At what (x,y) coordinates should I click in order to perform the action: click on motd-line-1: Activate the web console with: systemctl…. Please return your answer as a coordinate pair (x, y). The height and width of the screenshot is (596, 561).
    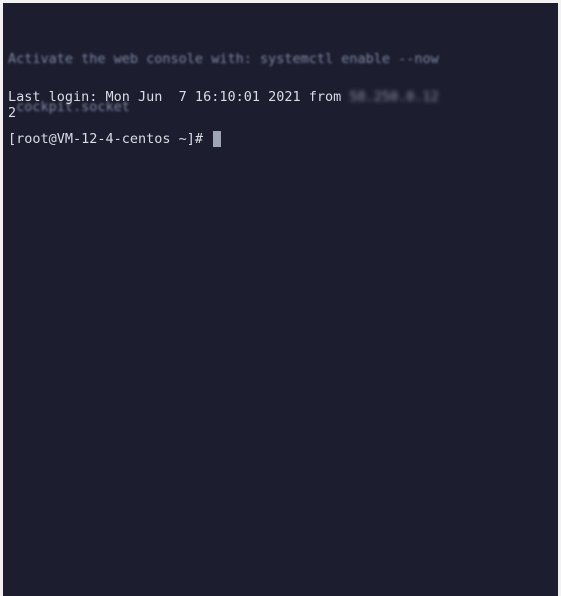
    Looking at the image, I should click on (223, 59).